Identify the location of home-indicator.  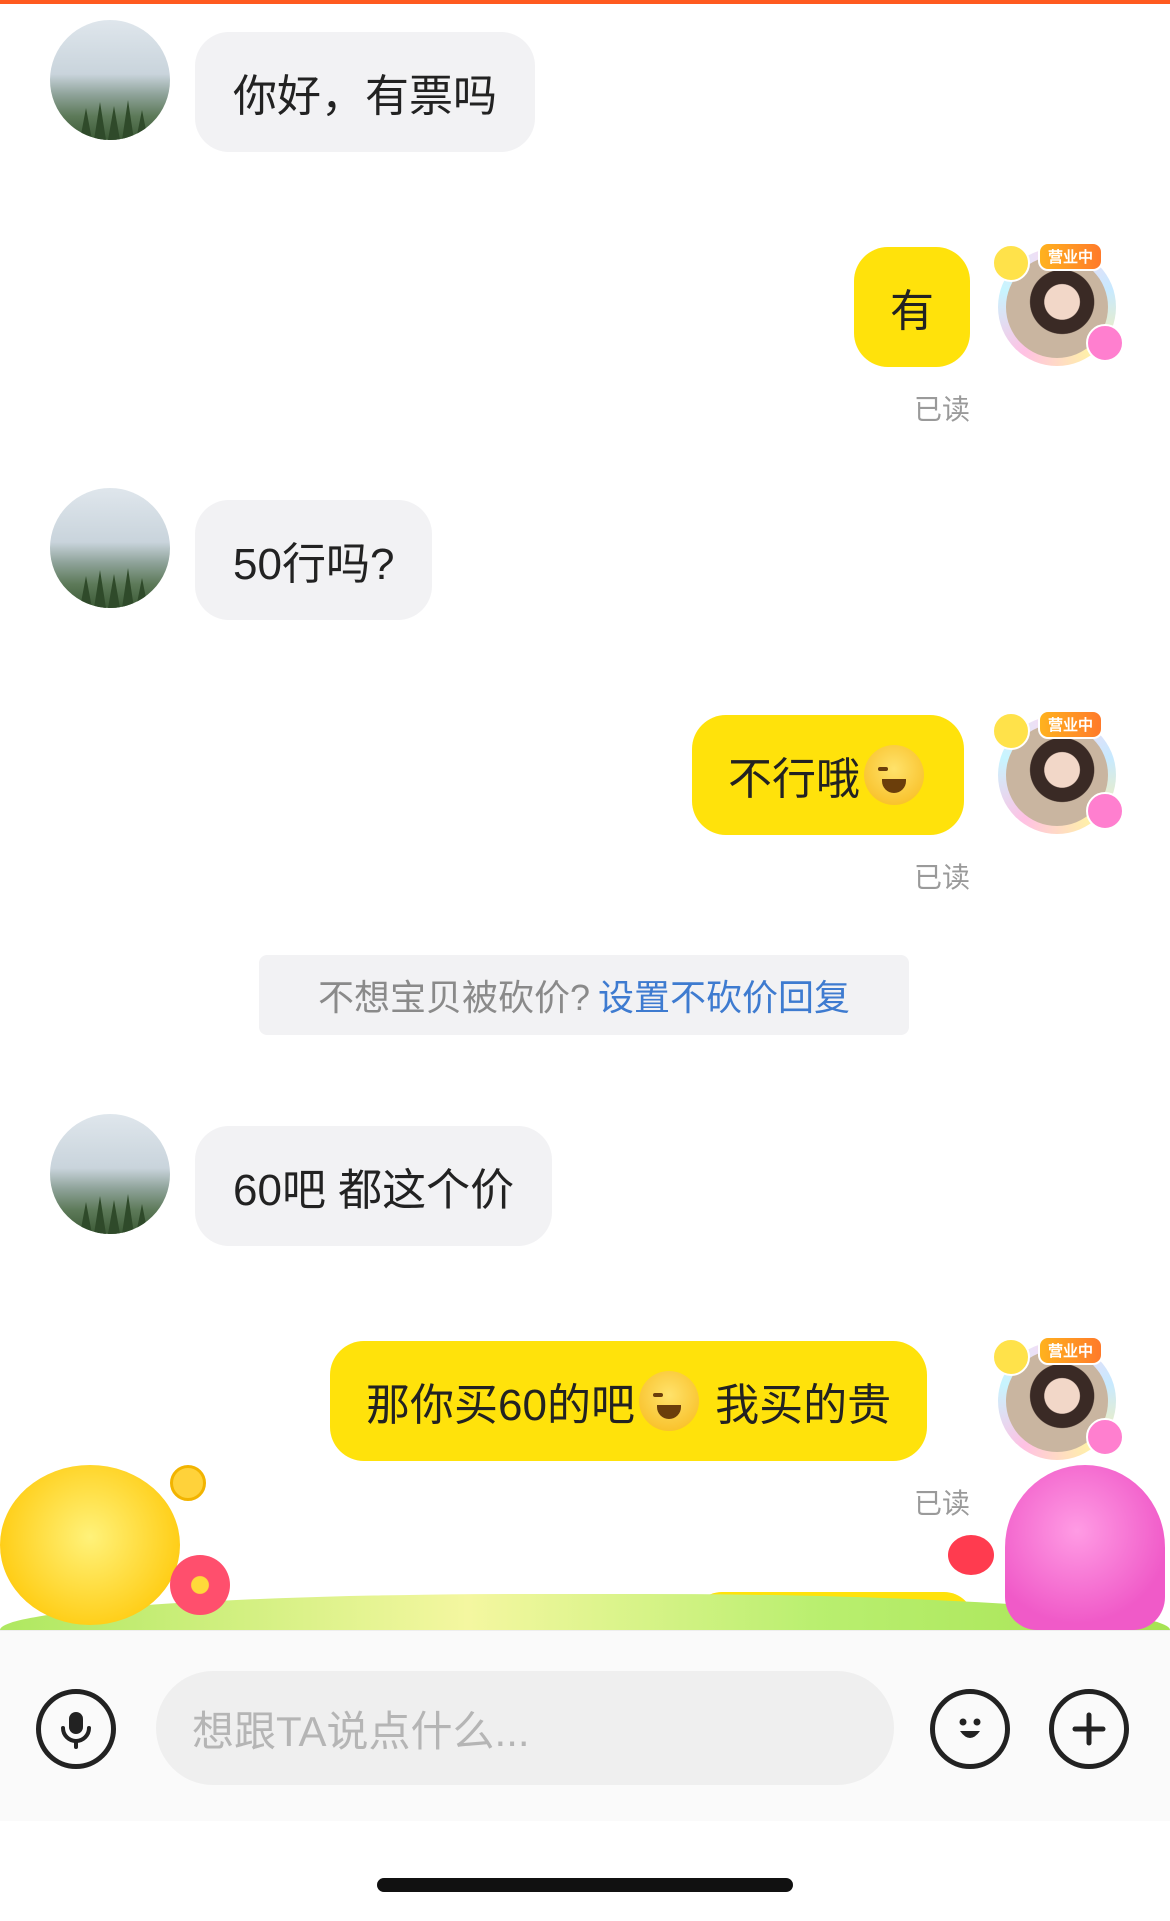
(585, 1885).